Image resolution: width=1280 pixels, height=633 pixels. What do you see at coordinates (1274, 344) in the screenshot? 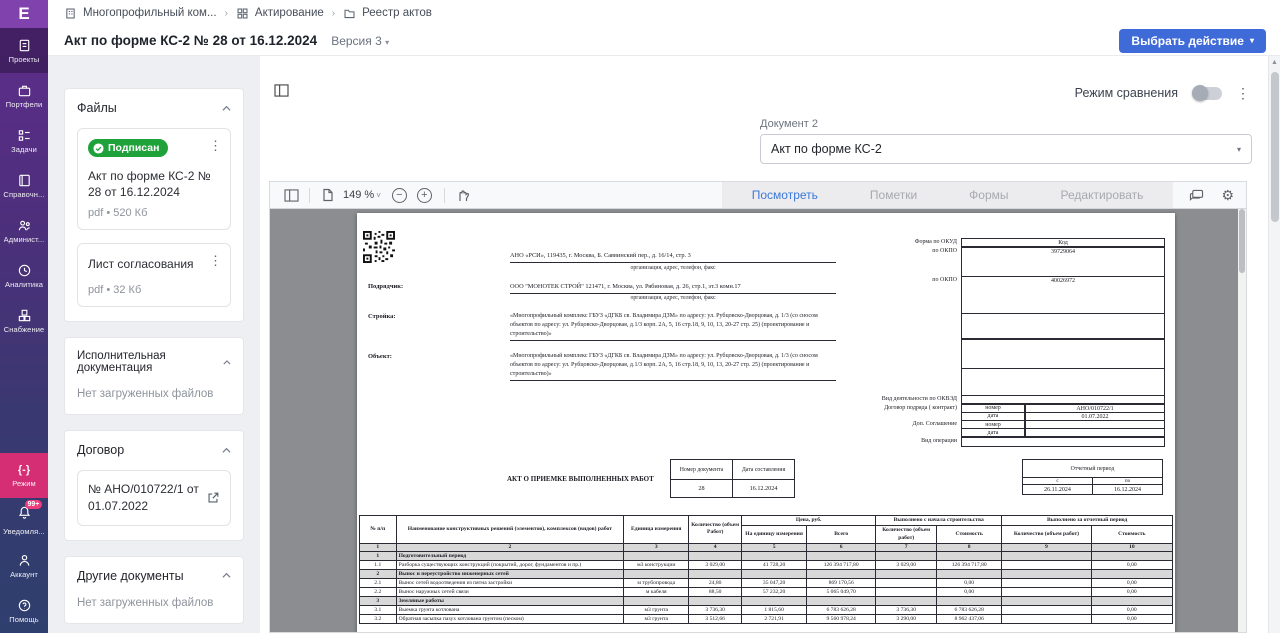
I see `page-scrollbar: ▲` at bounding box center [1274, 344].